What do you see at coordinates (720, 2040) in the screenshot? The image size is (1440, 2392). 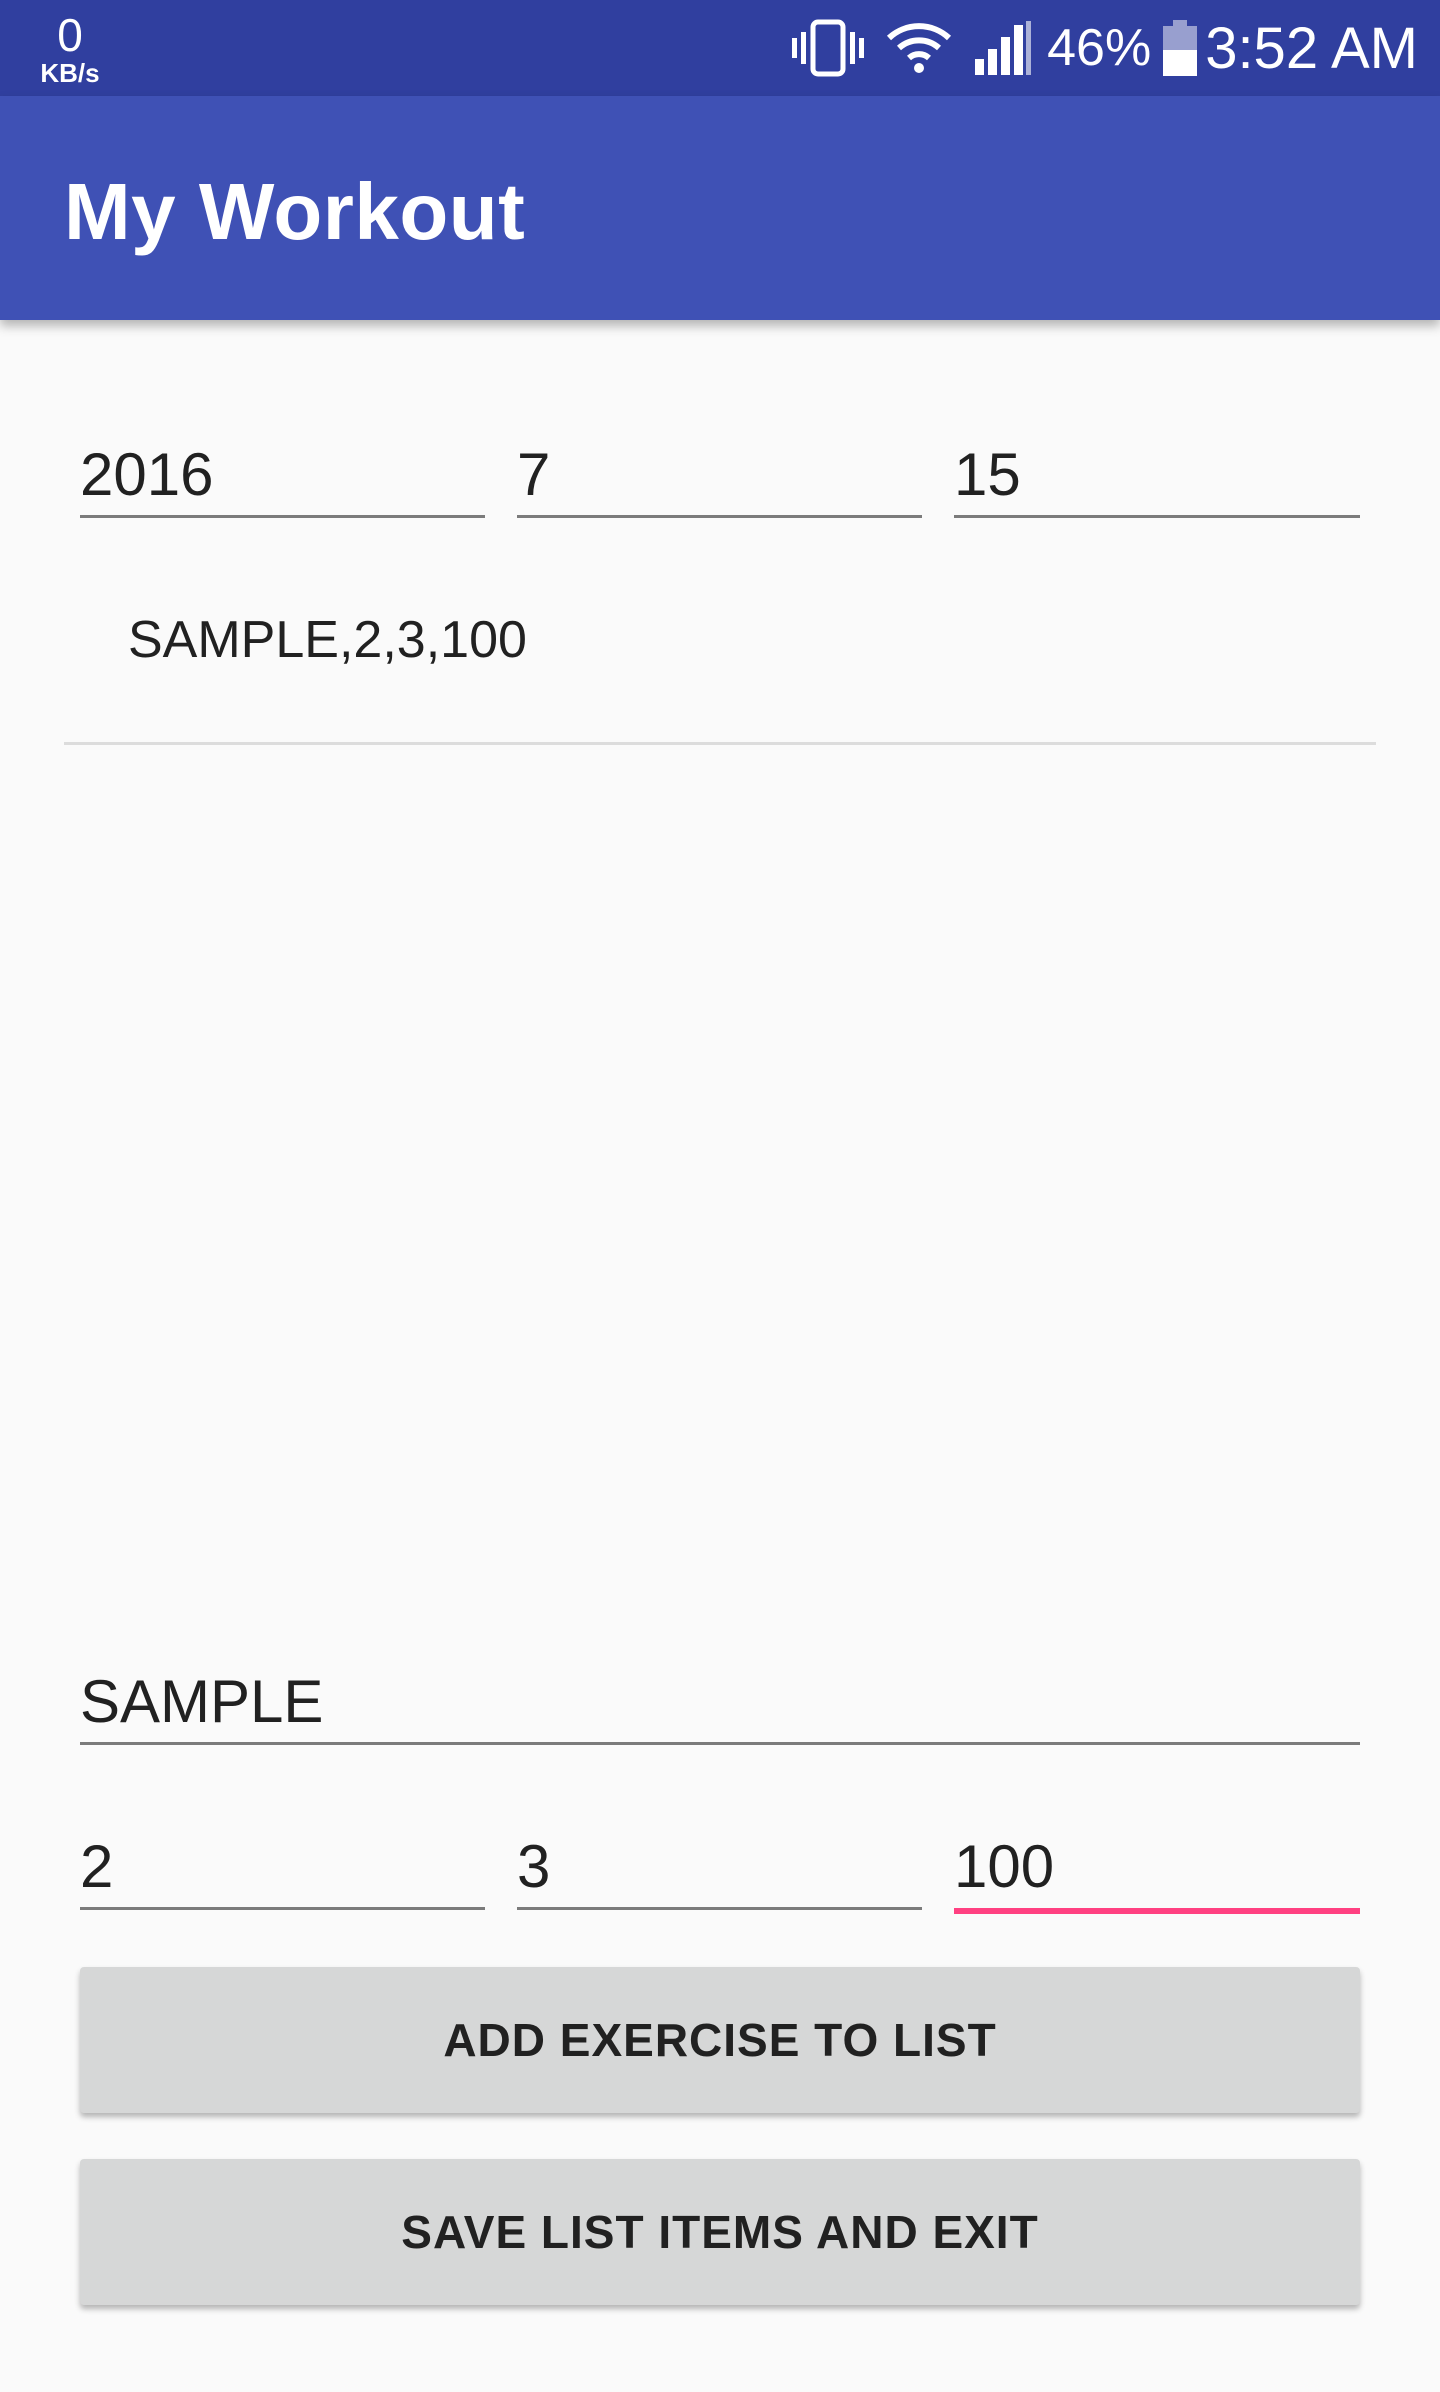 I see `add-exercise-button: ADD EXERCISE TO LIST` at bounding box center [720, 2040].